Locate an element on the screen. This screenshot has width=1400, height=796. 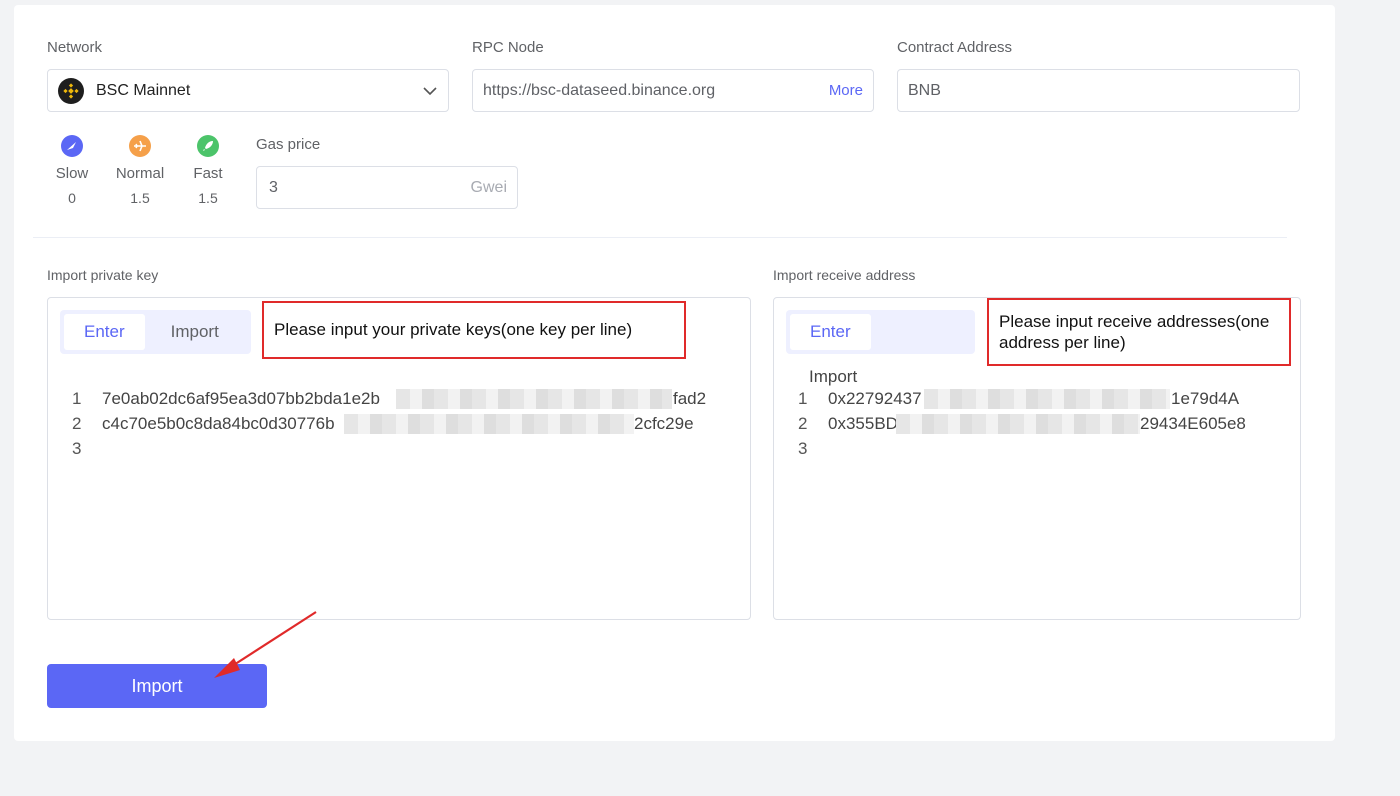
speed-slow-name: Slow is located at coordinates (72, 173).